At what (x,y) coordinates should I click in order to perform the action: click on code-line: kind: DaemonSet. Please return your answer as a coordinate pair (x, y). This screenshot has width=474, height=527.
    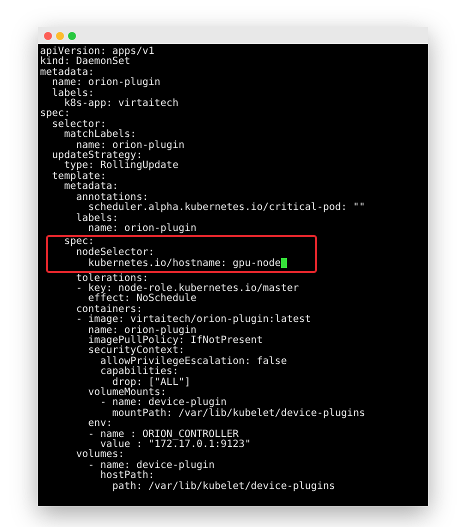
    Looking at the image, I should click on (85, 62).